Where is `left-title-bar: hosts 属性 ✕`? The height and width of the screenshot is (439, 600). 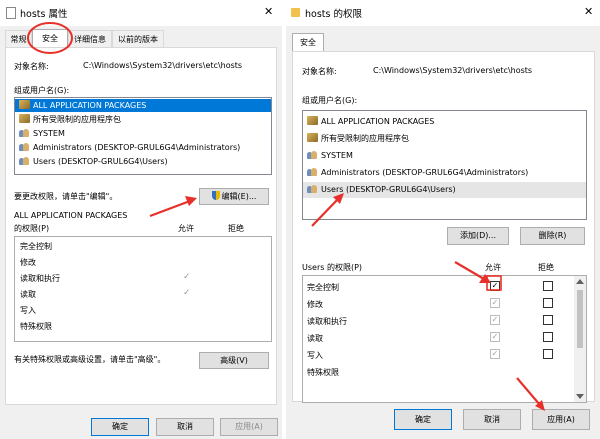
left-title-bar: hosts 属性 ✕ is located at coordinates (141, 13).